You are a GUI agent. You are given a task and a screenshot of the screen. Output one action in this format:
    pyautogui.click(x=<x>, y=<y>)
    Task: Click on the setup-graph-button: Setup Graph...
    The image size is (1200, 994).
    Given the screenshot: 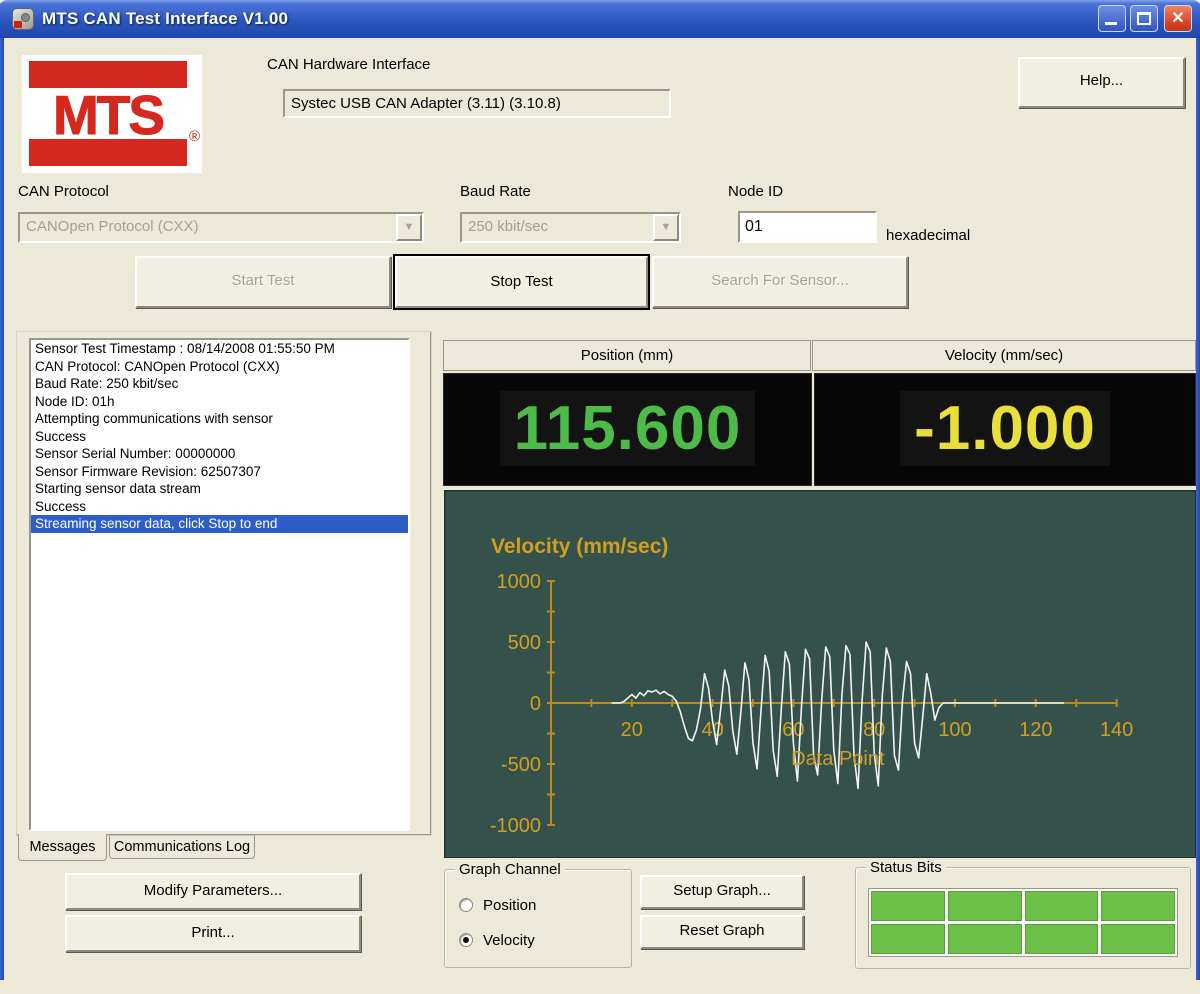 What is the action you would take?
    pyautogui.click(x=722, y=892)
    